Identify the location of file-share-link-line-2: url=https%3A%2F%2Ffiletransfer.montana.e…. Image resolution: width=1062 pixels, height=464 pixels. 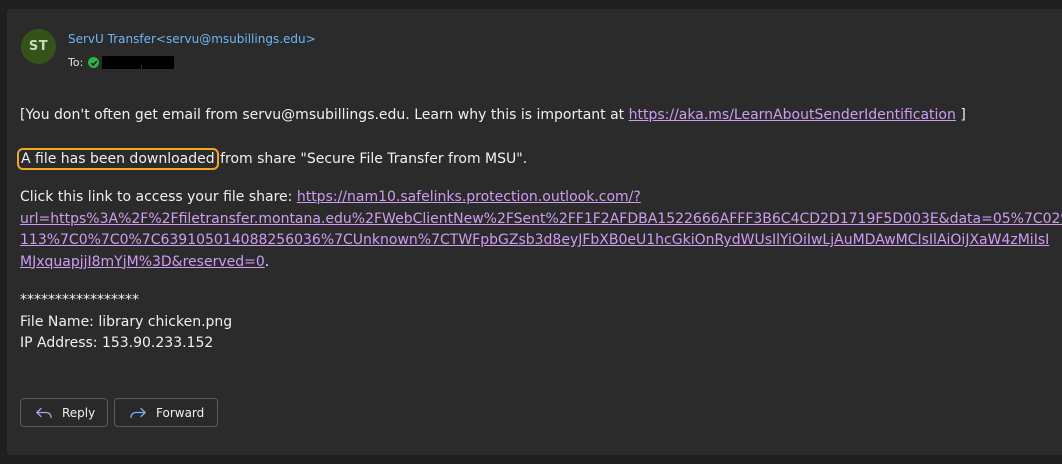
(541, 219).